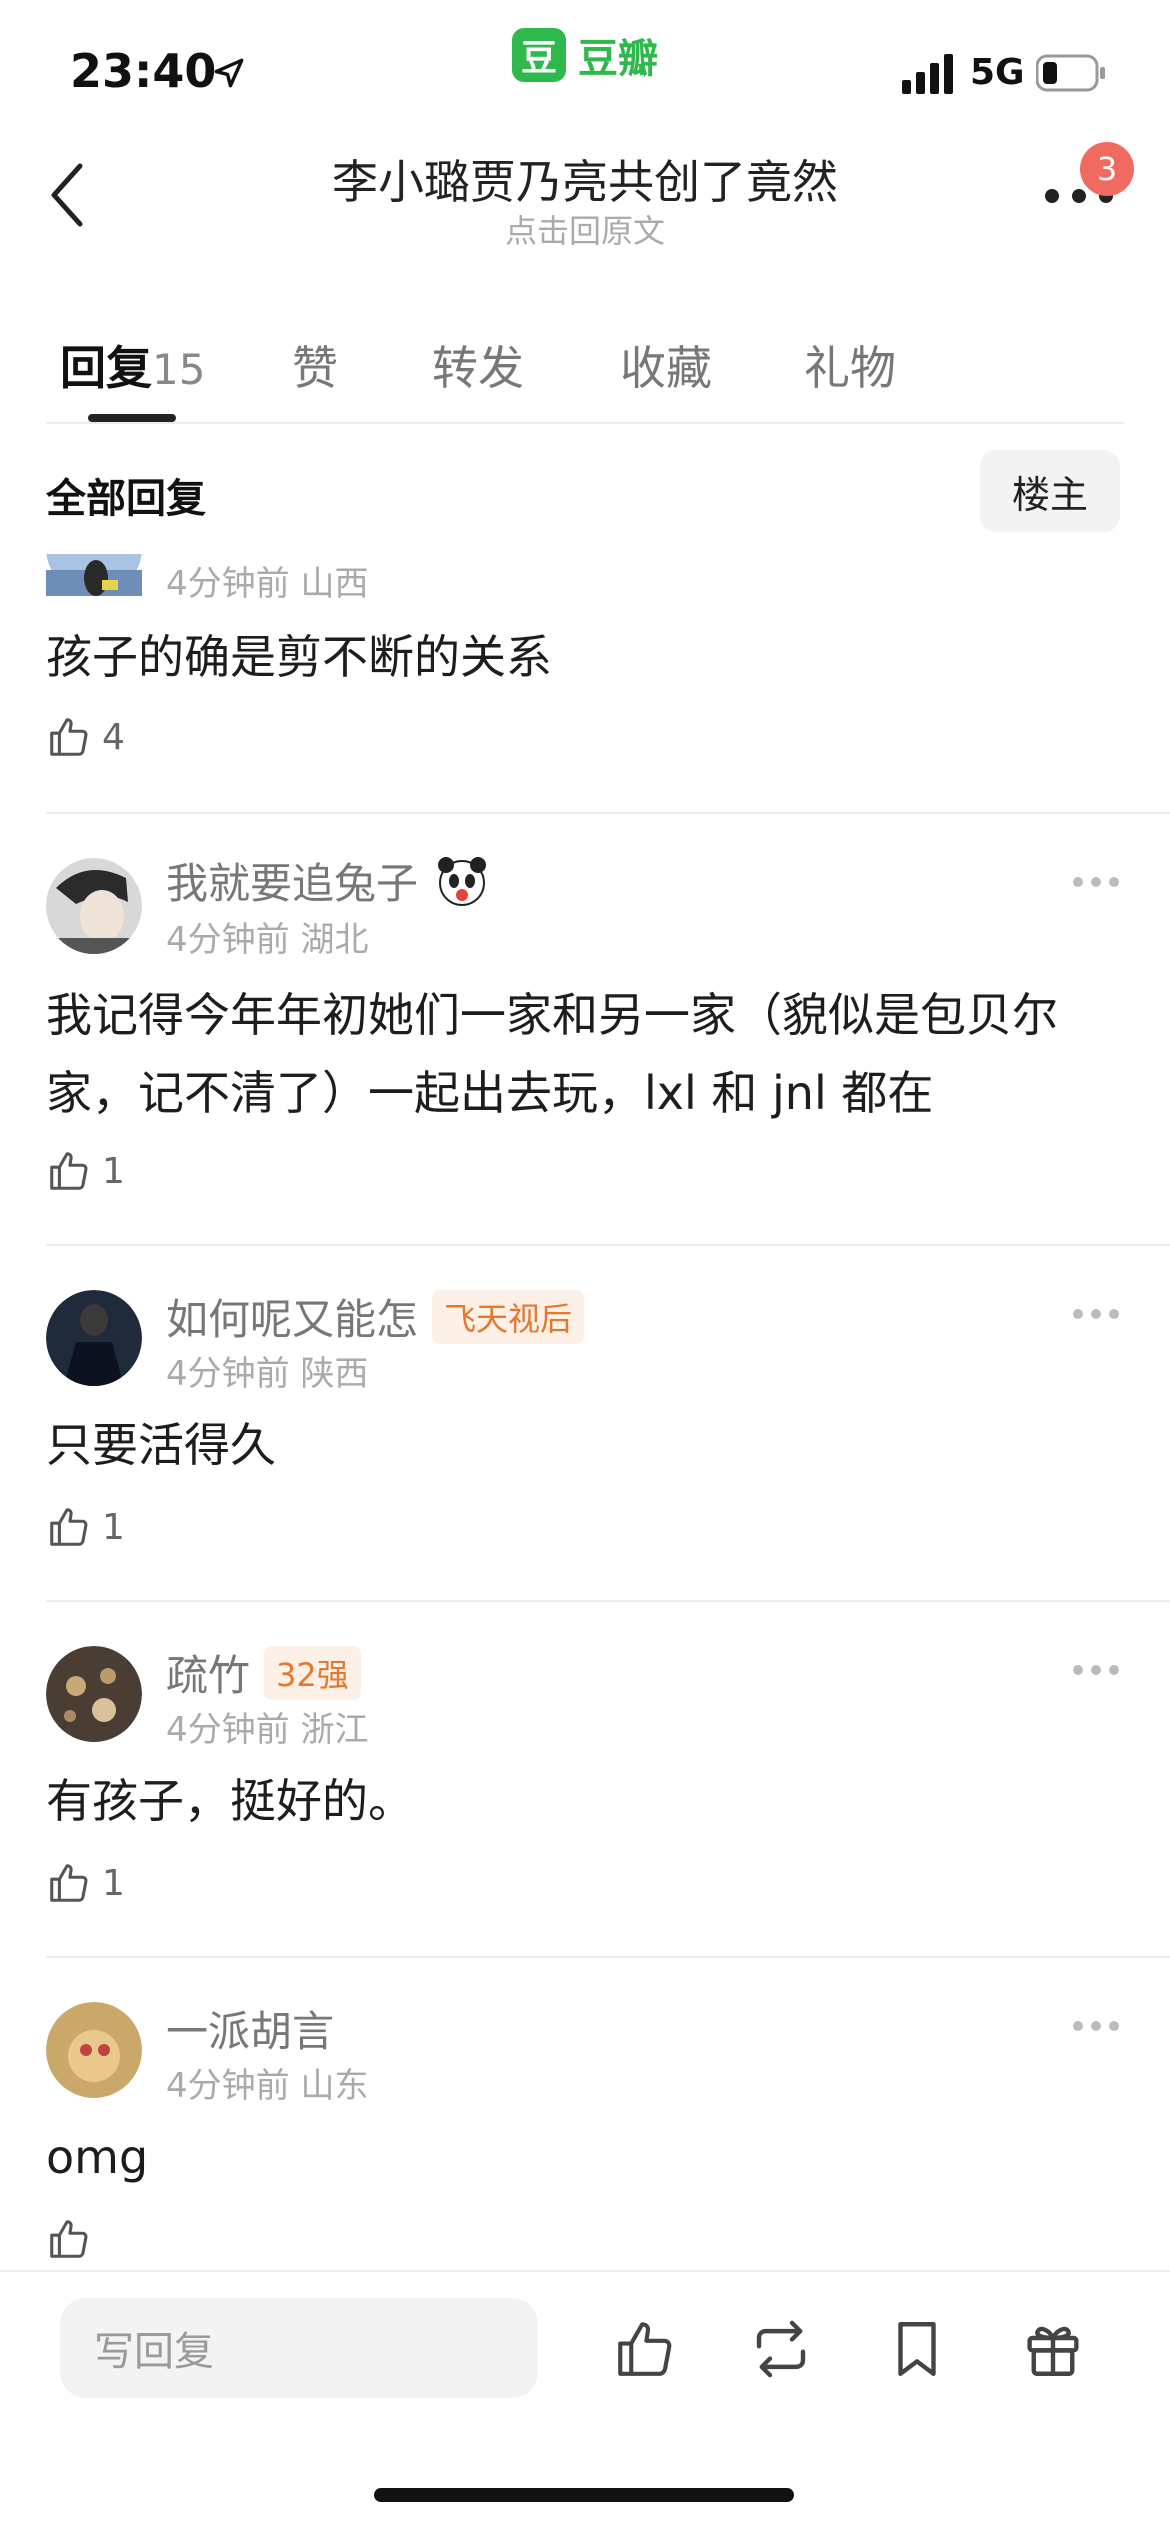  Describe the element at coordinates (132, 418) in the screenshot. I see `active-tab-indicator` at that location.